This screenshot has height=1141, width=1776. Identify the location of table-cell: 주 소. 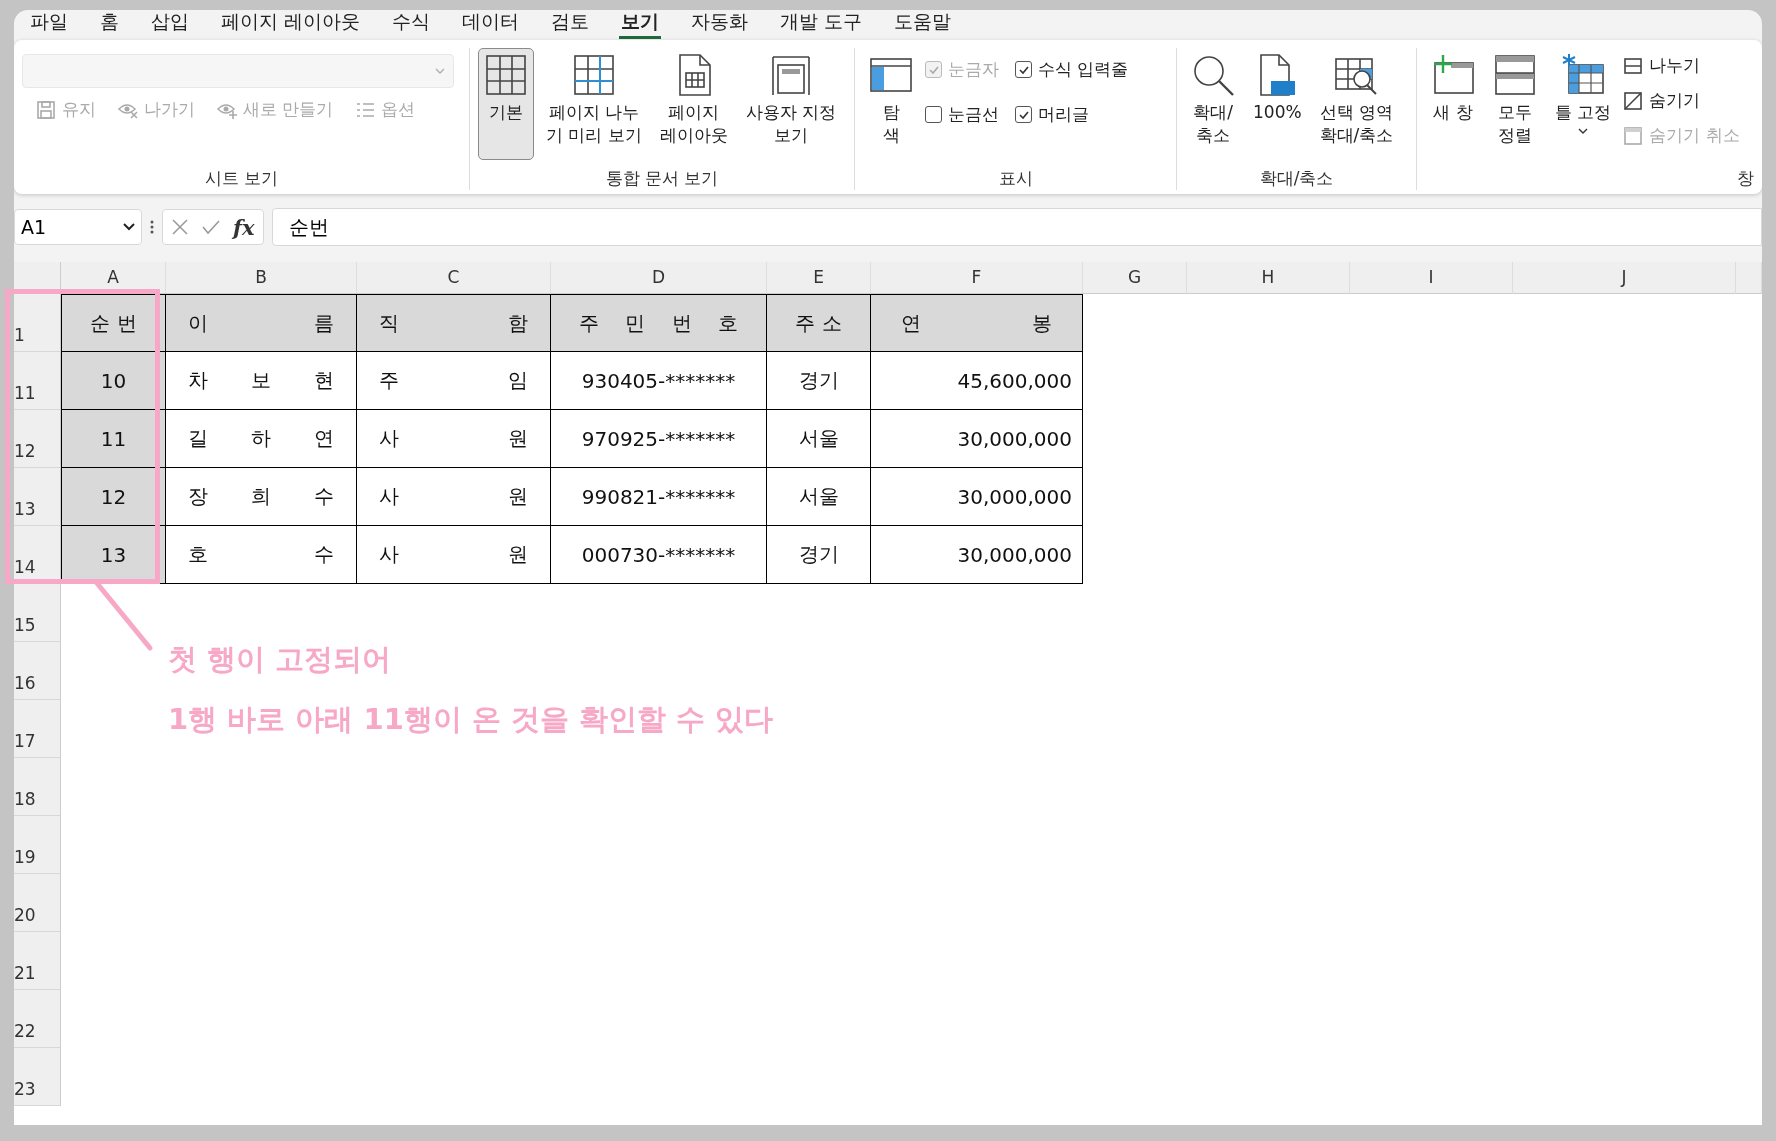
(819, 323).